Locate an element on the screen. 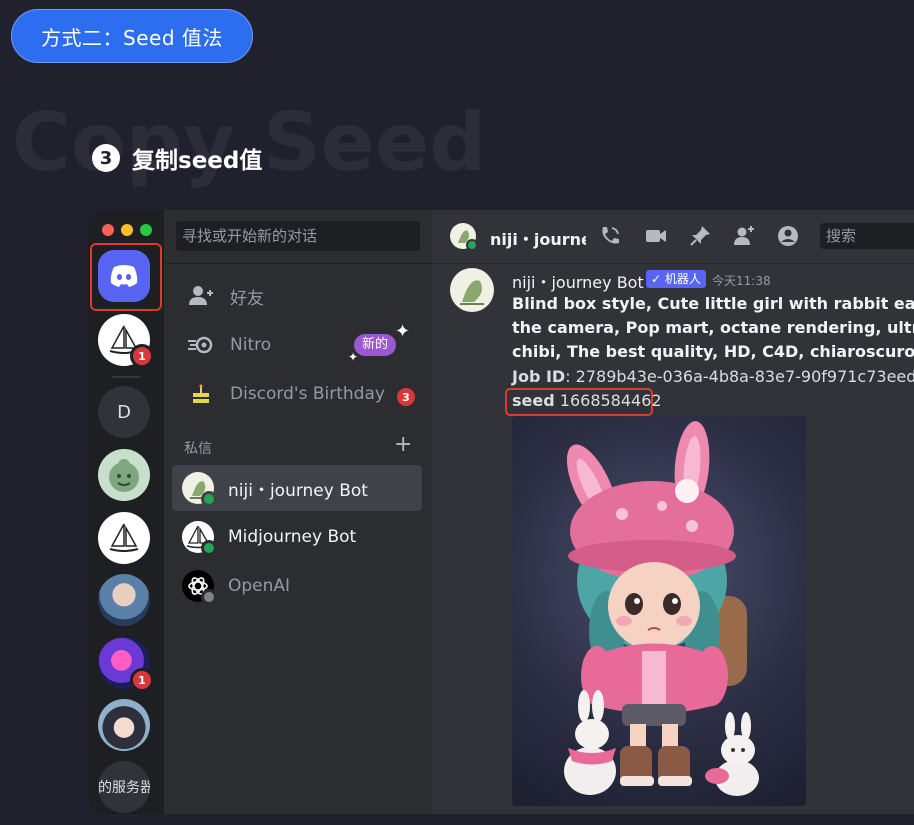 The image size is (914, 825). sidebar-header-divider is located at coordinates (298, 263).